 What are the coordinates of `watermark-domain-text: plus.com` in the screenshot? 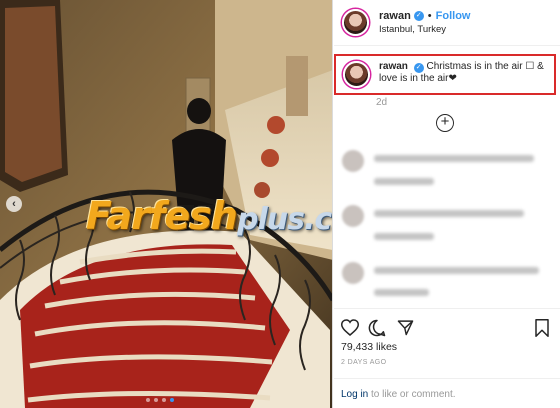 It's located at (284, 219).